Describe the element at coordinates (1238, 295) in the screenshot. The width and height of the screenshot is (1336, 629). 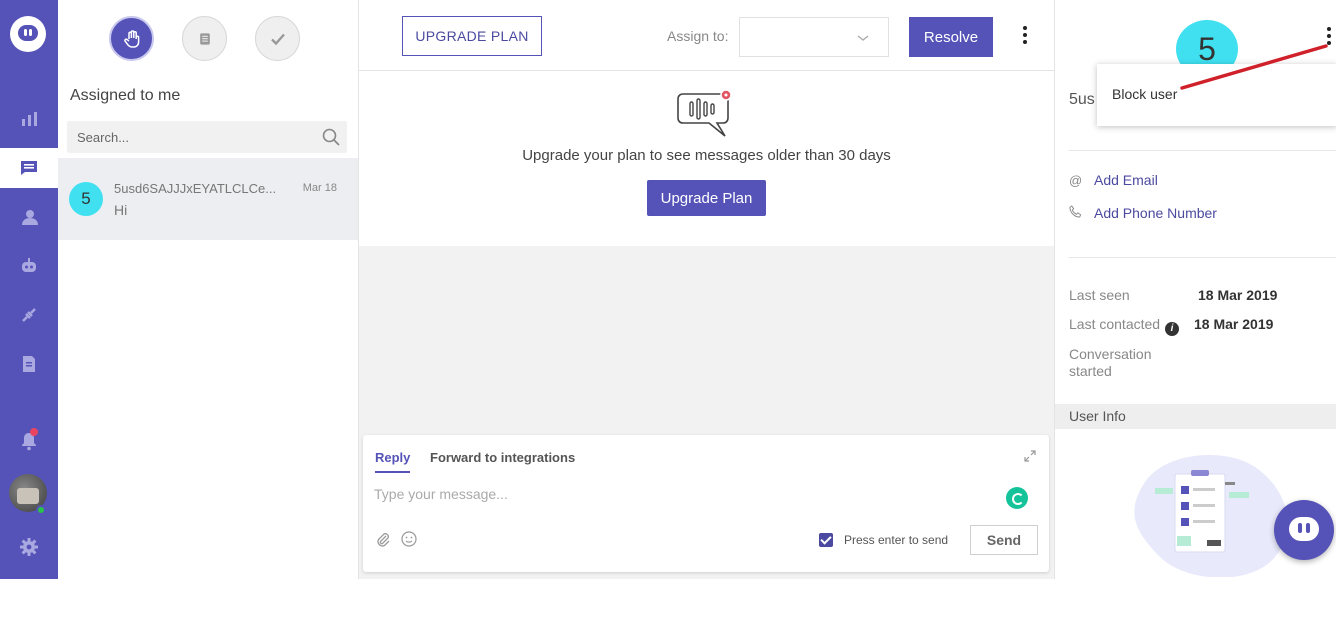
I see `last-seen-value: 18 Mar 2019` at that location.